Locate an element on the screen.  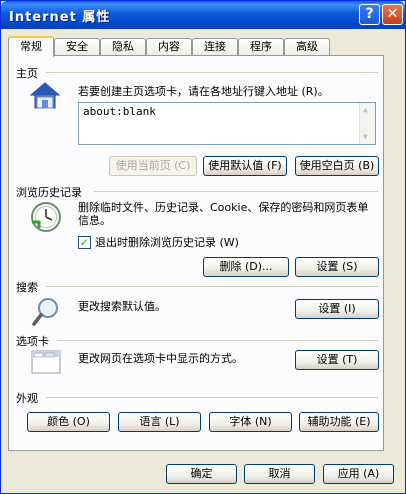
home-instruction: 若要创建主页选项卡，请在各地址行键入地址 (R)。 is located at coordinates (203, 91).